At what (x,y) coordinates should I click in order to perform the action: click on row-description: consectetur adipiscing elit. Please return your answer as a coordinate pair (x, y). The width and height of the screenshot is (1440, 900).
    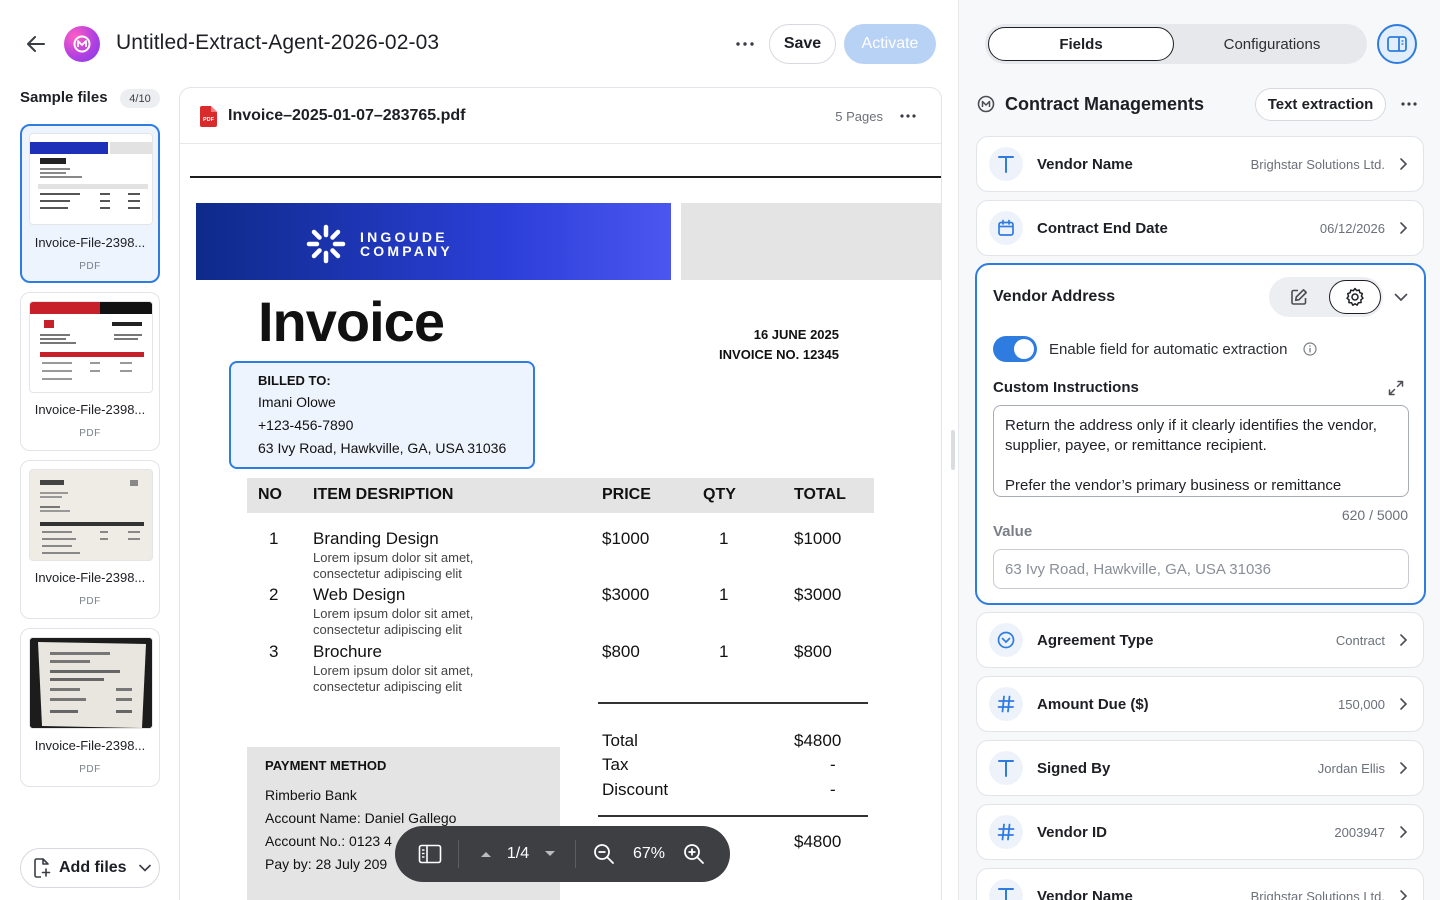
    Looking at the image, I should click on (387, 573).